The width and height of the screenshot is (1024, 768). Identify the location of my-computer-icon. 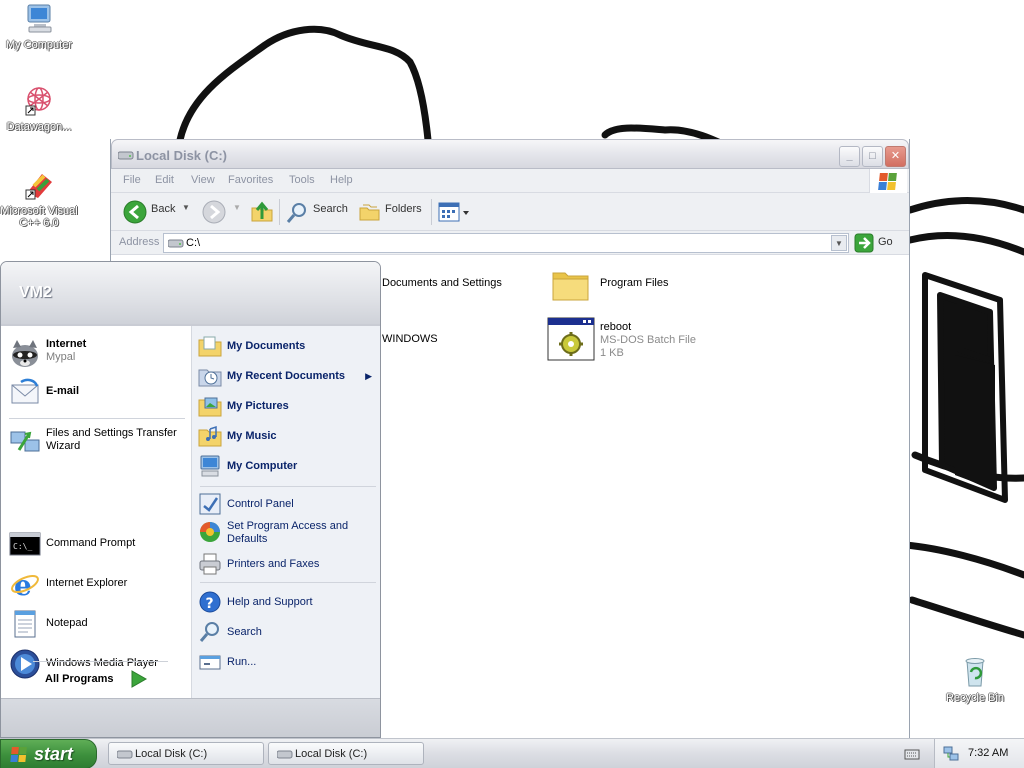
(39, 19).